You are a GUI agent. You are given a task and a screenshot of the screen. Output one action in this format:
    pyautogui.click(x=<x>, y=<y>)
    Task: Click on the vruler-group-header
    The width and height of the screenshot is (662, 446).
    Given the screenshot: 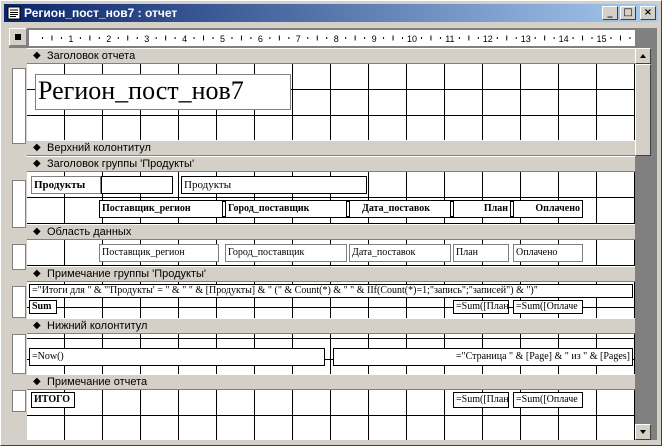 What is the action you would take?
    pyautogui.click(x=19, y=204)
    